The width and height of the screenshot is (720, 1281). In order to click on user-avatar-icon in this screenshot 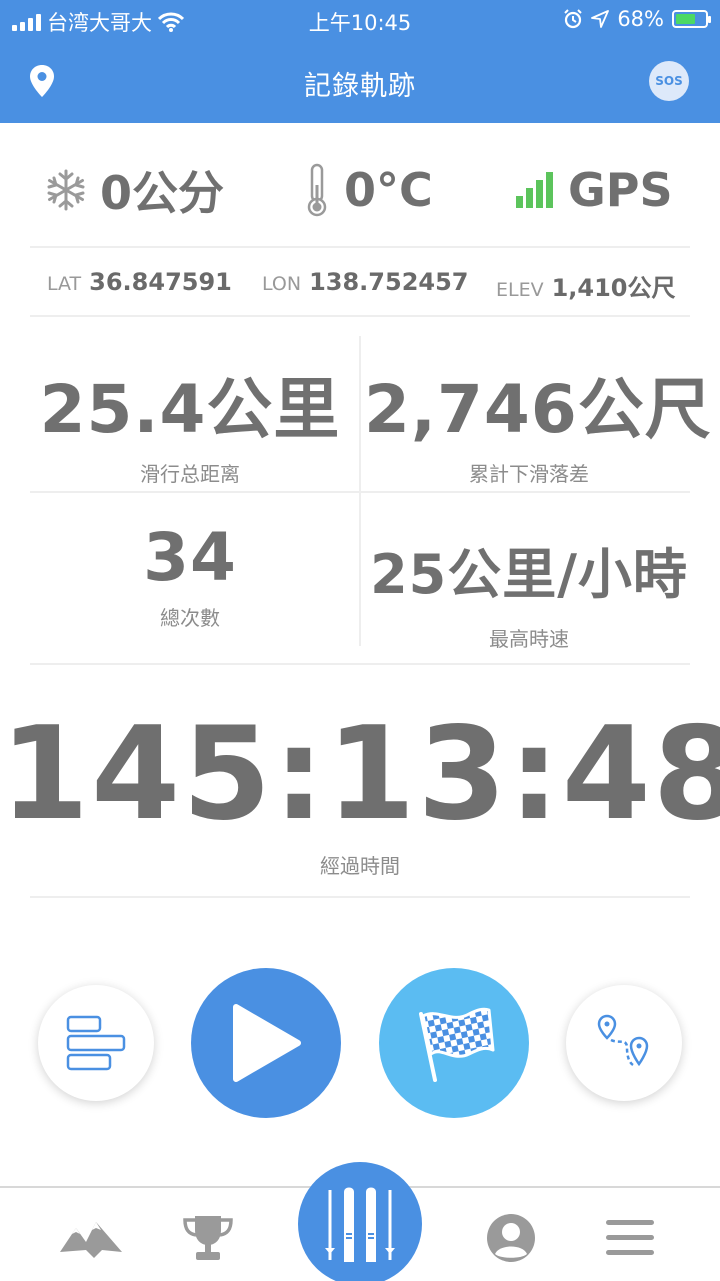, I will do `click(511, 1238)`.